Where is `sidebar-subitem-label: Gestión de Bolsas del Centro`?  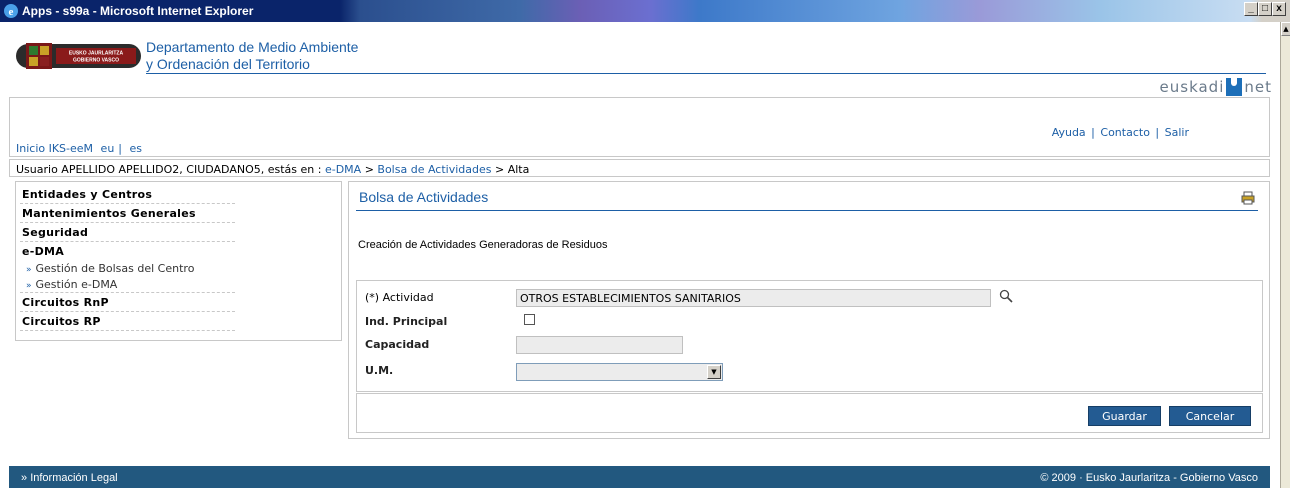 sidebar-subitem-label: Gestión de Bolsas del Centro is located at coordinates (115, 268).